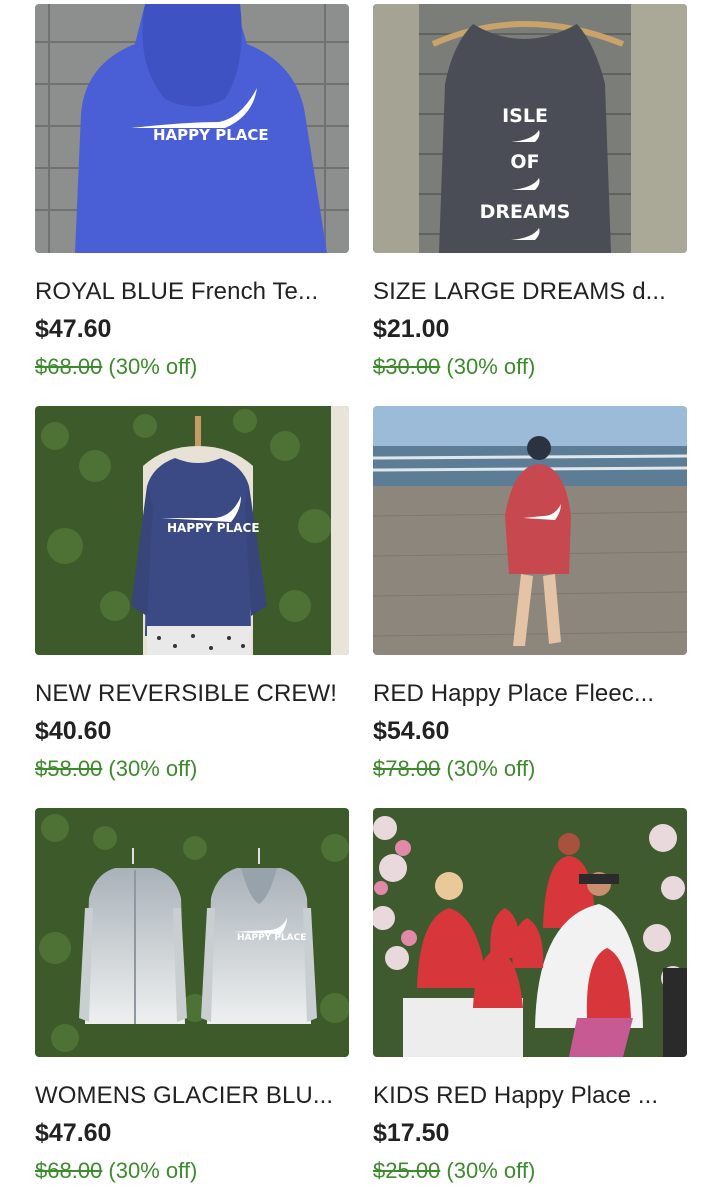 The height and width of the screenshot is (1204, 721). Describe the element at coordinates (524, 162) in the screenshot. I see `graphic-line-2: OF` at that location.